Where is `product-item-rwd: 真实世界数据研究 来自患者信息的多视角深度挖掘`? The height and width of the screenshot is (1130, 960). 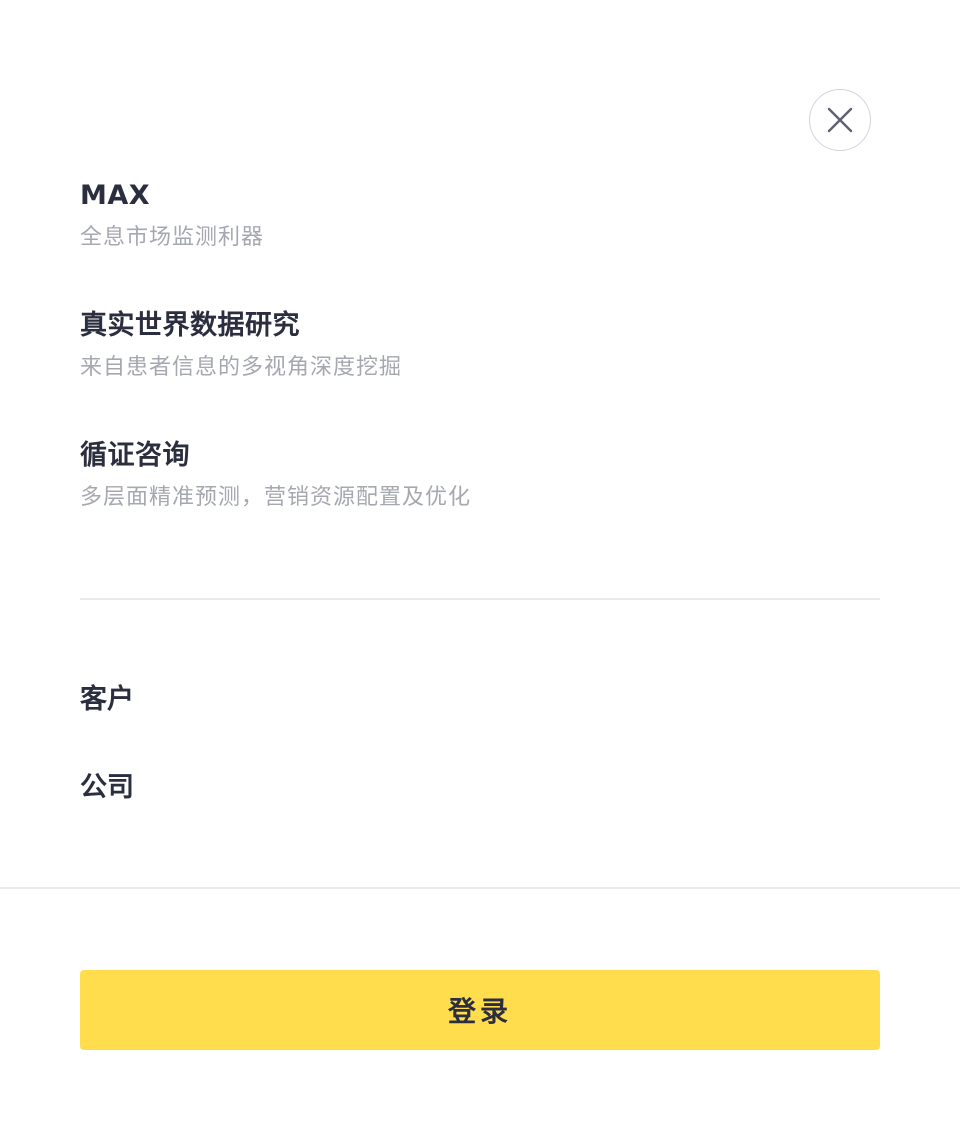 product-item-rwd: 真实世界数据研究 来自患者信息的多视角深度挖掘 is located at coordinates (480, 371).